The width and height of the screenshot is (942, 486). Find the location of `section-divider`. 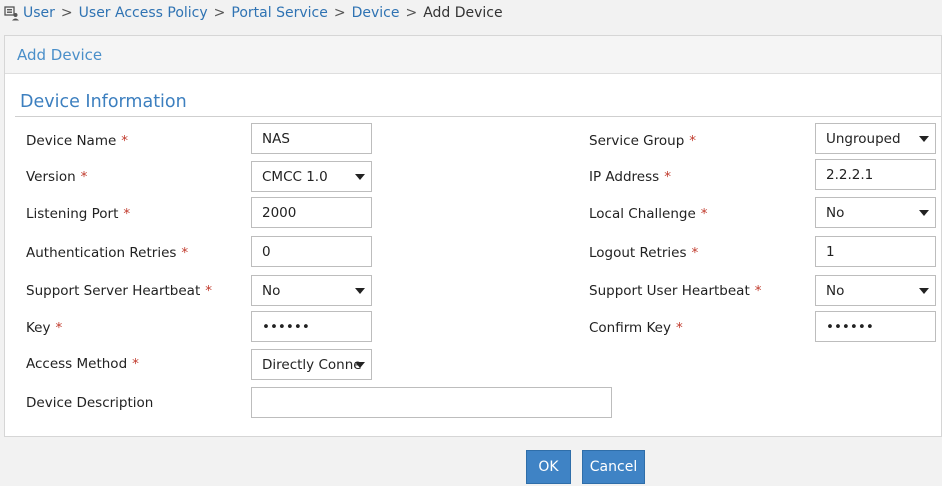

section-divider is located at coordinates (478, 116).